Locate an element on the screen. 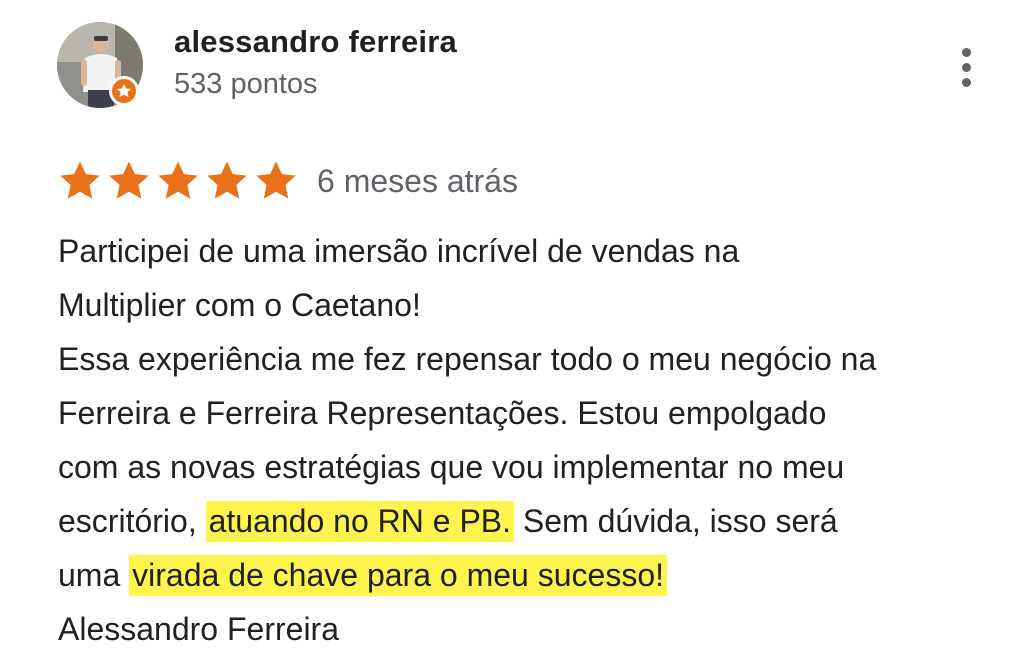 The width and height of the screenshot is (1024, 656). review-text-segment: escritório, is located at coordinates (132, 521).